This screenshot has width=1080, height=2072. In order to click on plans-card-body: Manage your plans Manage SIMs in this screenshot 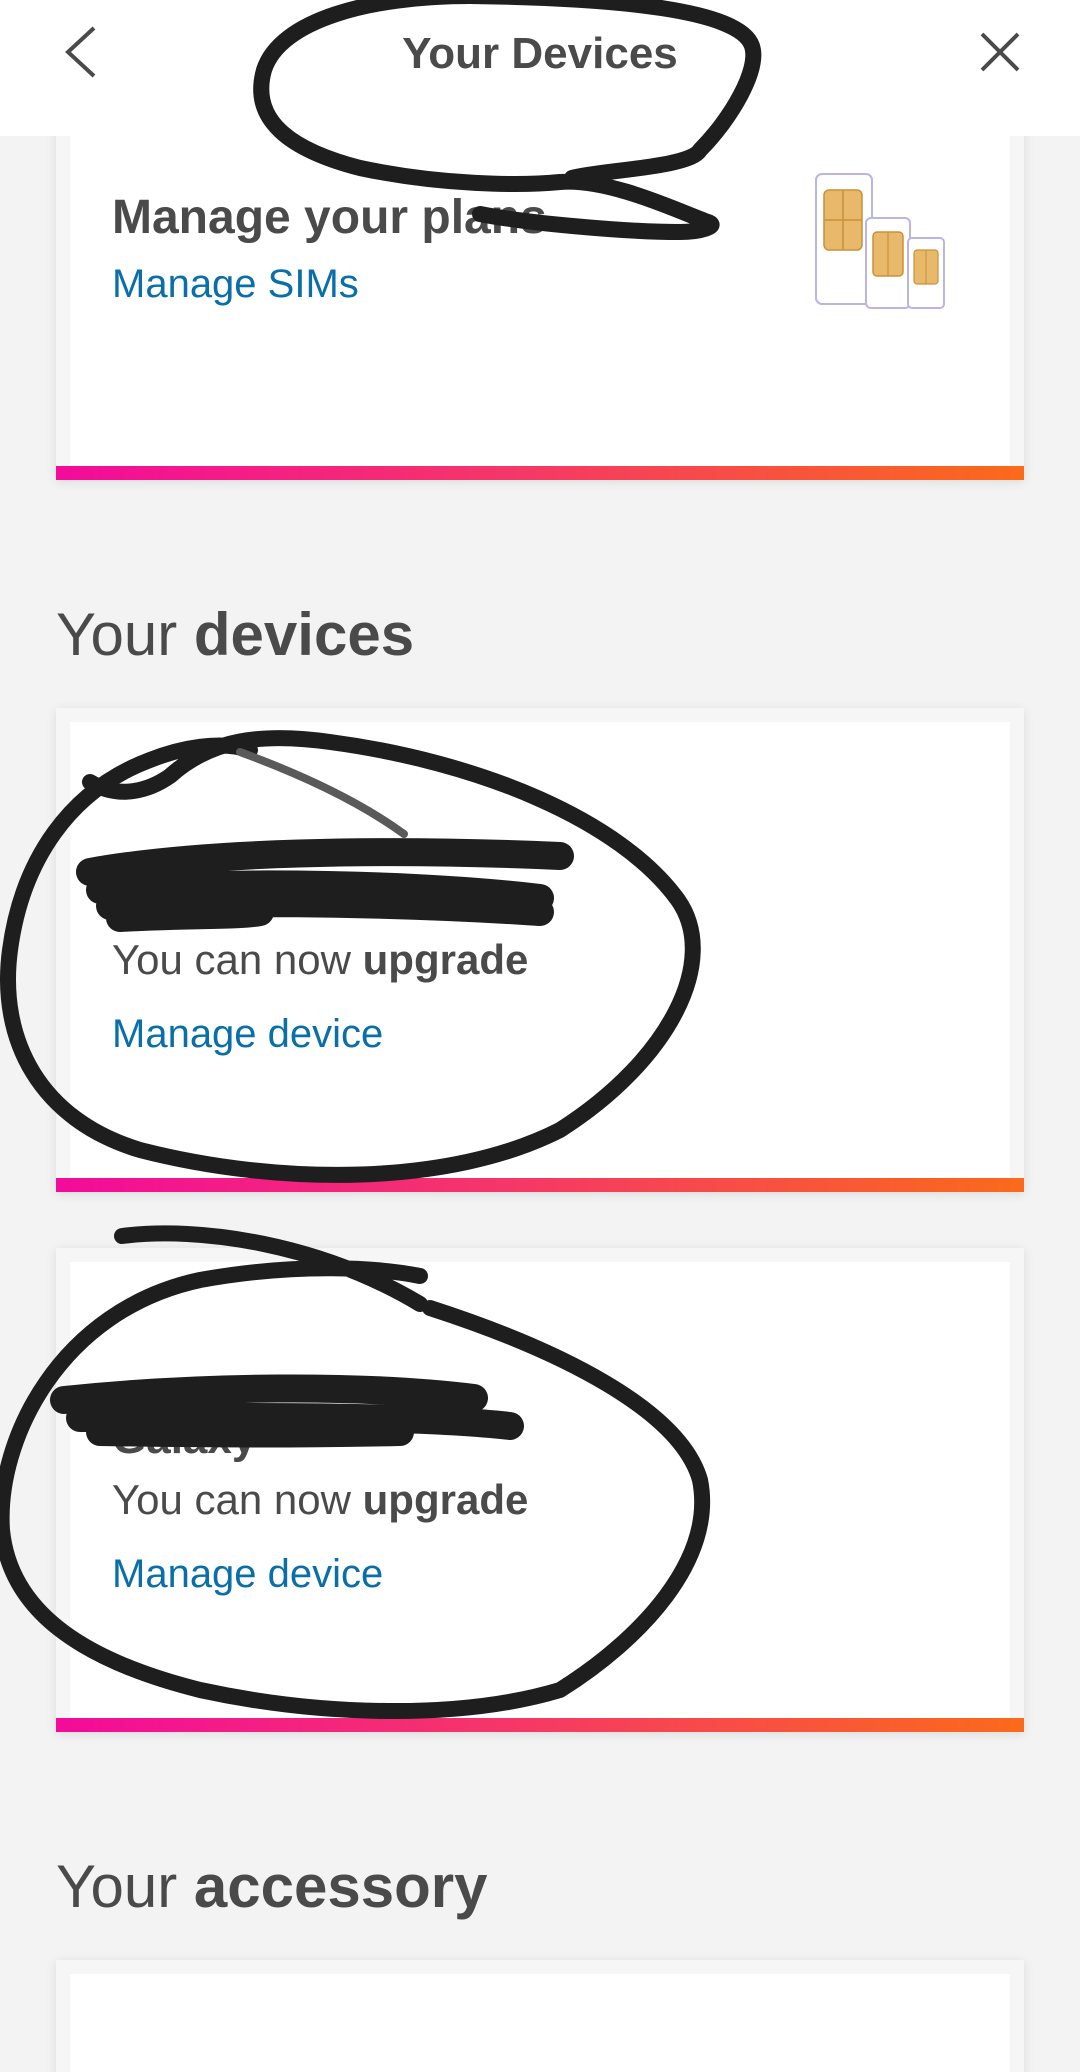, I will do `click(540, 290)`.